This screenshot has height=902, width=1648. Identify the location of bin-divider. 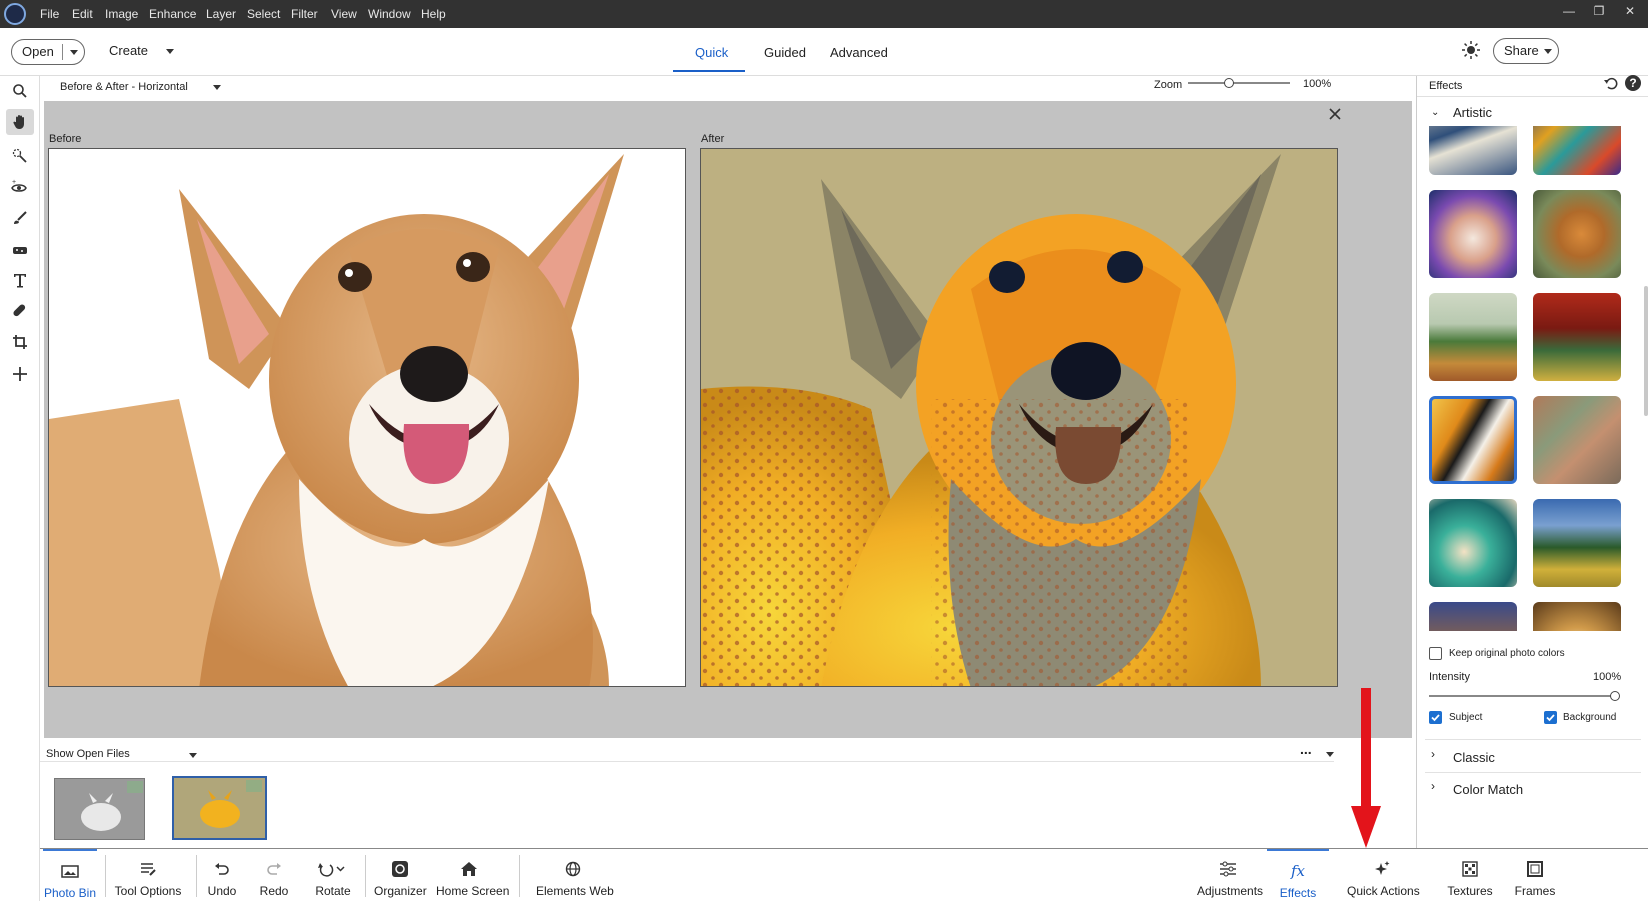
(687, 761).